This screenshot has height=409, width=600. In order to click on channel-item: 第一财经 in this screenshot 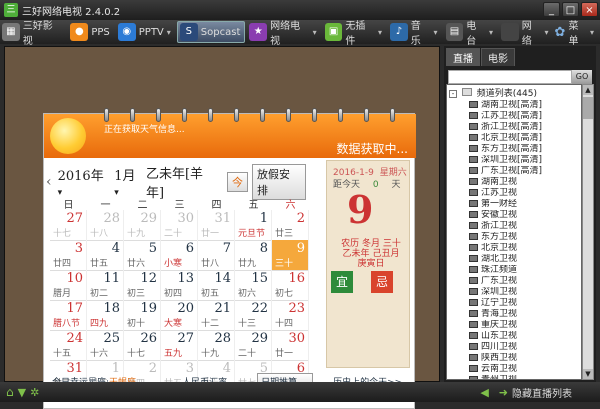, I will do `click(514, 204)`.